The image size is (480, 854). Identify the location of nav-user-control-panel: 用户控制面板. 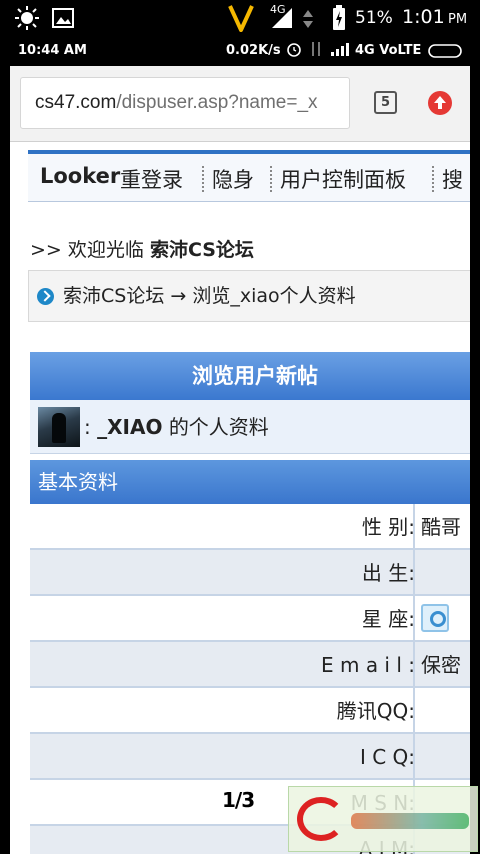
(343, 179).